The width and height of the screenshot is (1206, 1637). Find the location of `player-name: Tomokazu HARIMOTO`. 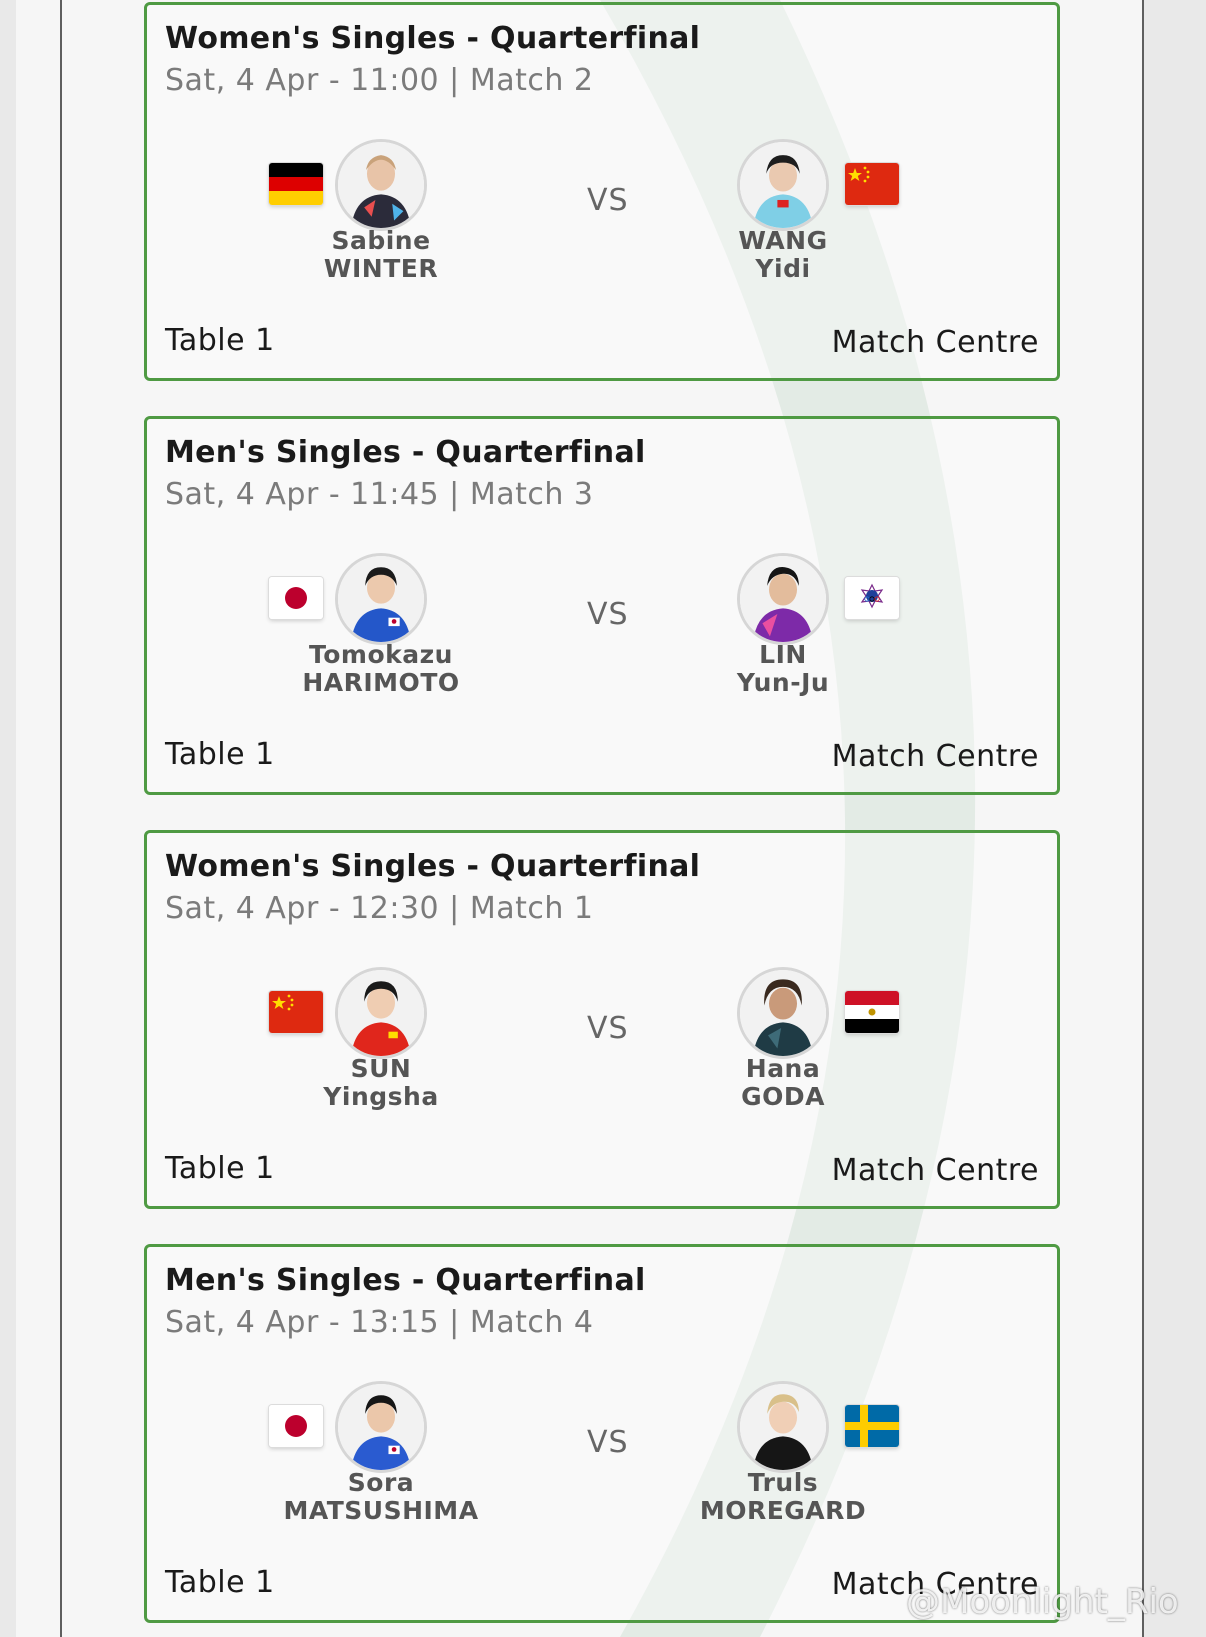

player-name: Tomokazu HARIMOTO is located at coordinates (381, 669).